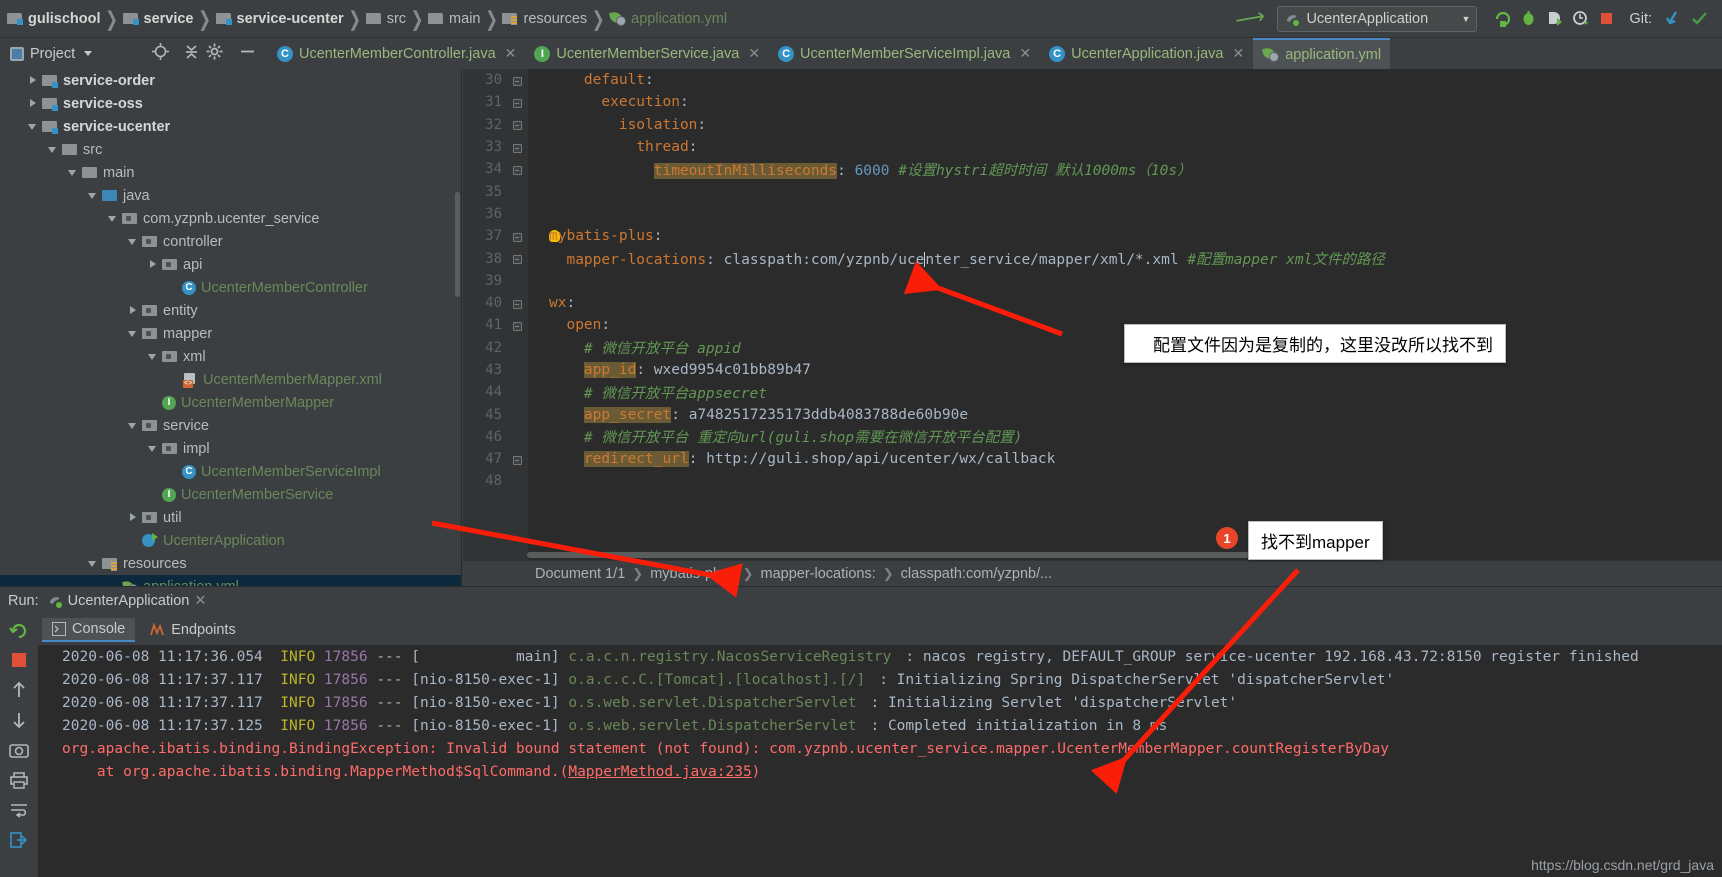 This screenshot has height=877, width=1722. What do you see at coordinates (1377, 18) in the screenshot?
I see `run-configuration-selector: UcenterApplication ▼` at bounding box center [1377, 18].